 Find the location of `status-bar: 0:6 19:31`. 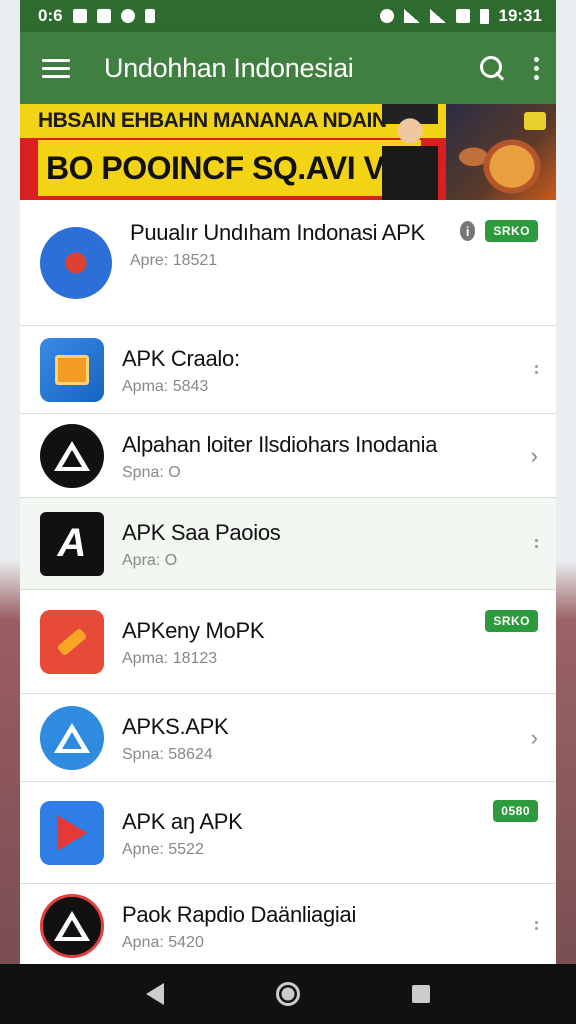

status-bar: 0:6 19:31 is located at coordinates (288, 16).